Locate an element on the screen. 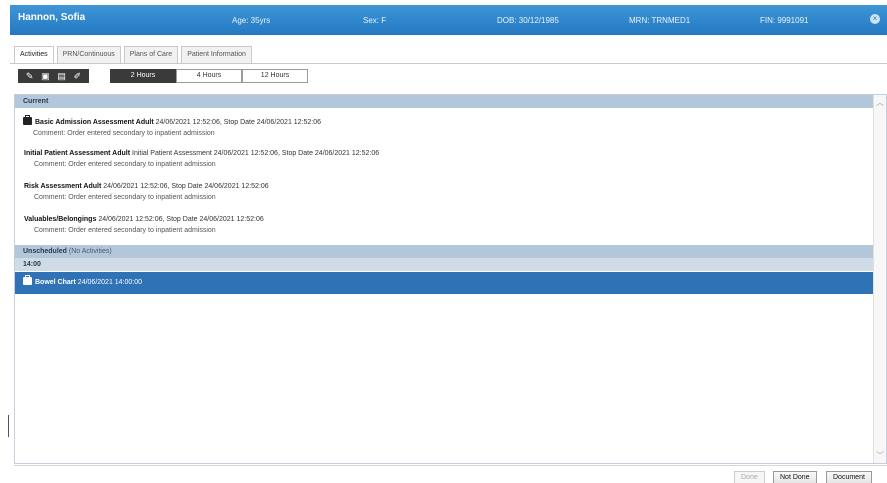 The image size is (887, 483). tab-activities: Activities is located at coordinates (34, 55).